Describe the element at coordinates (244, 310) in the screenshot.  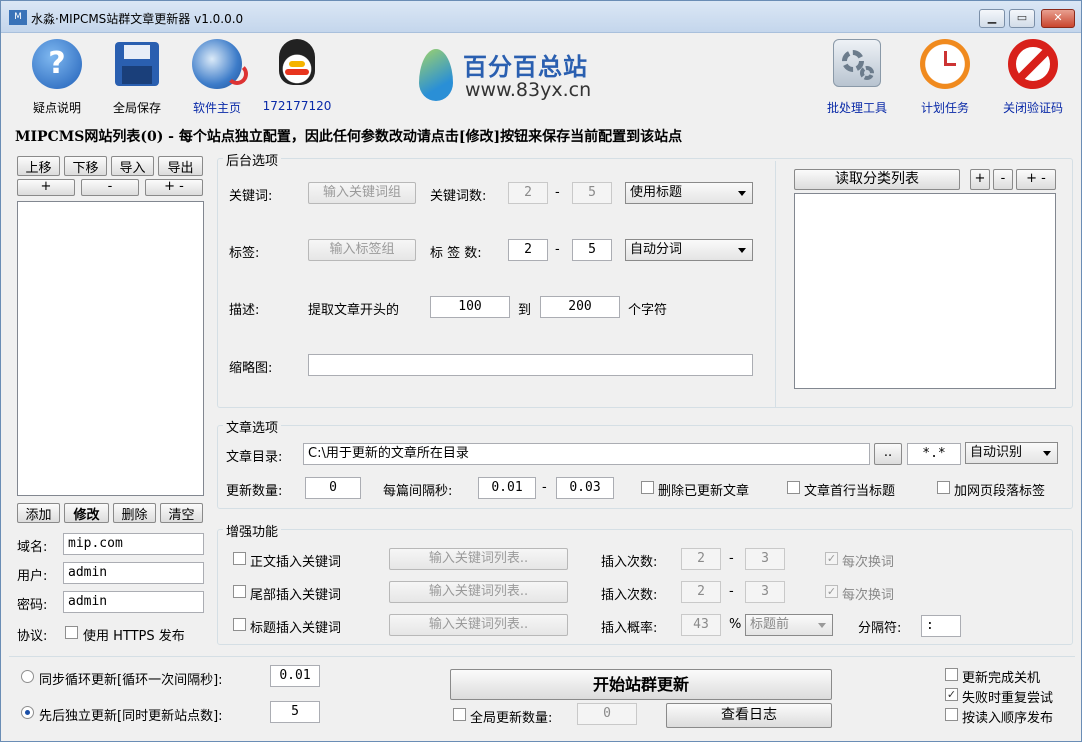
I see `description-label: 描述:` at that location.